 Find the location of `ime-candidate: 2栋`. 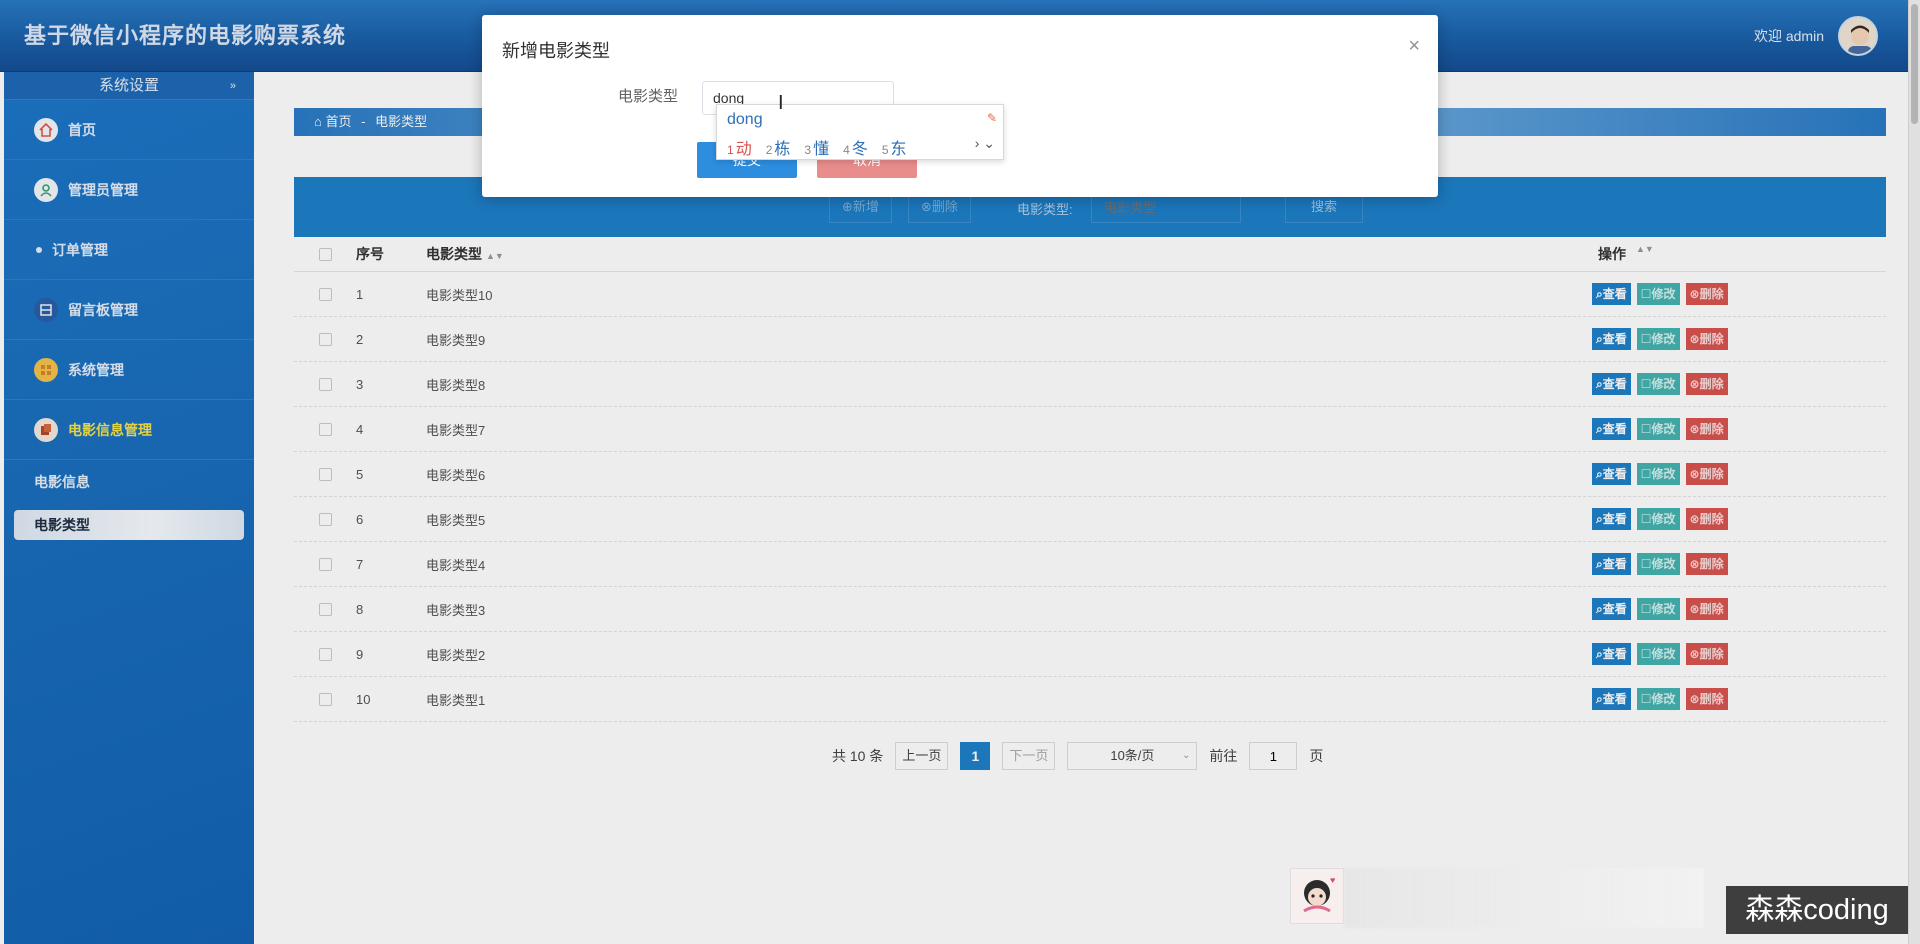

ime-candidate: 2栋 is located at coordinates (778, 147).